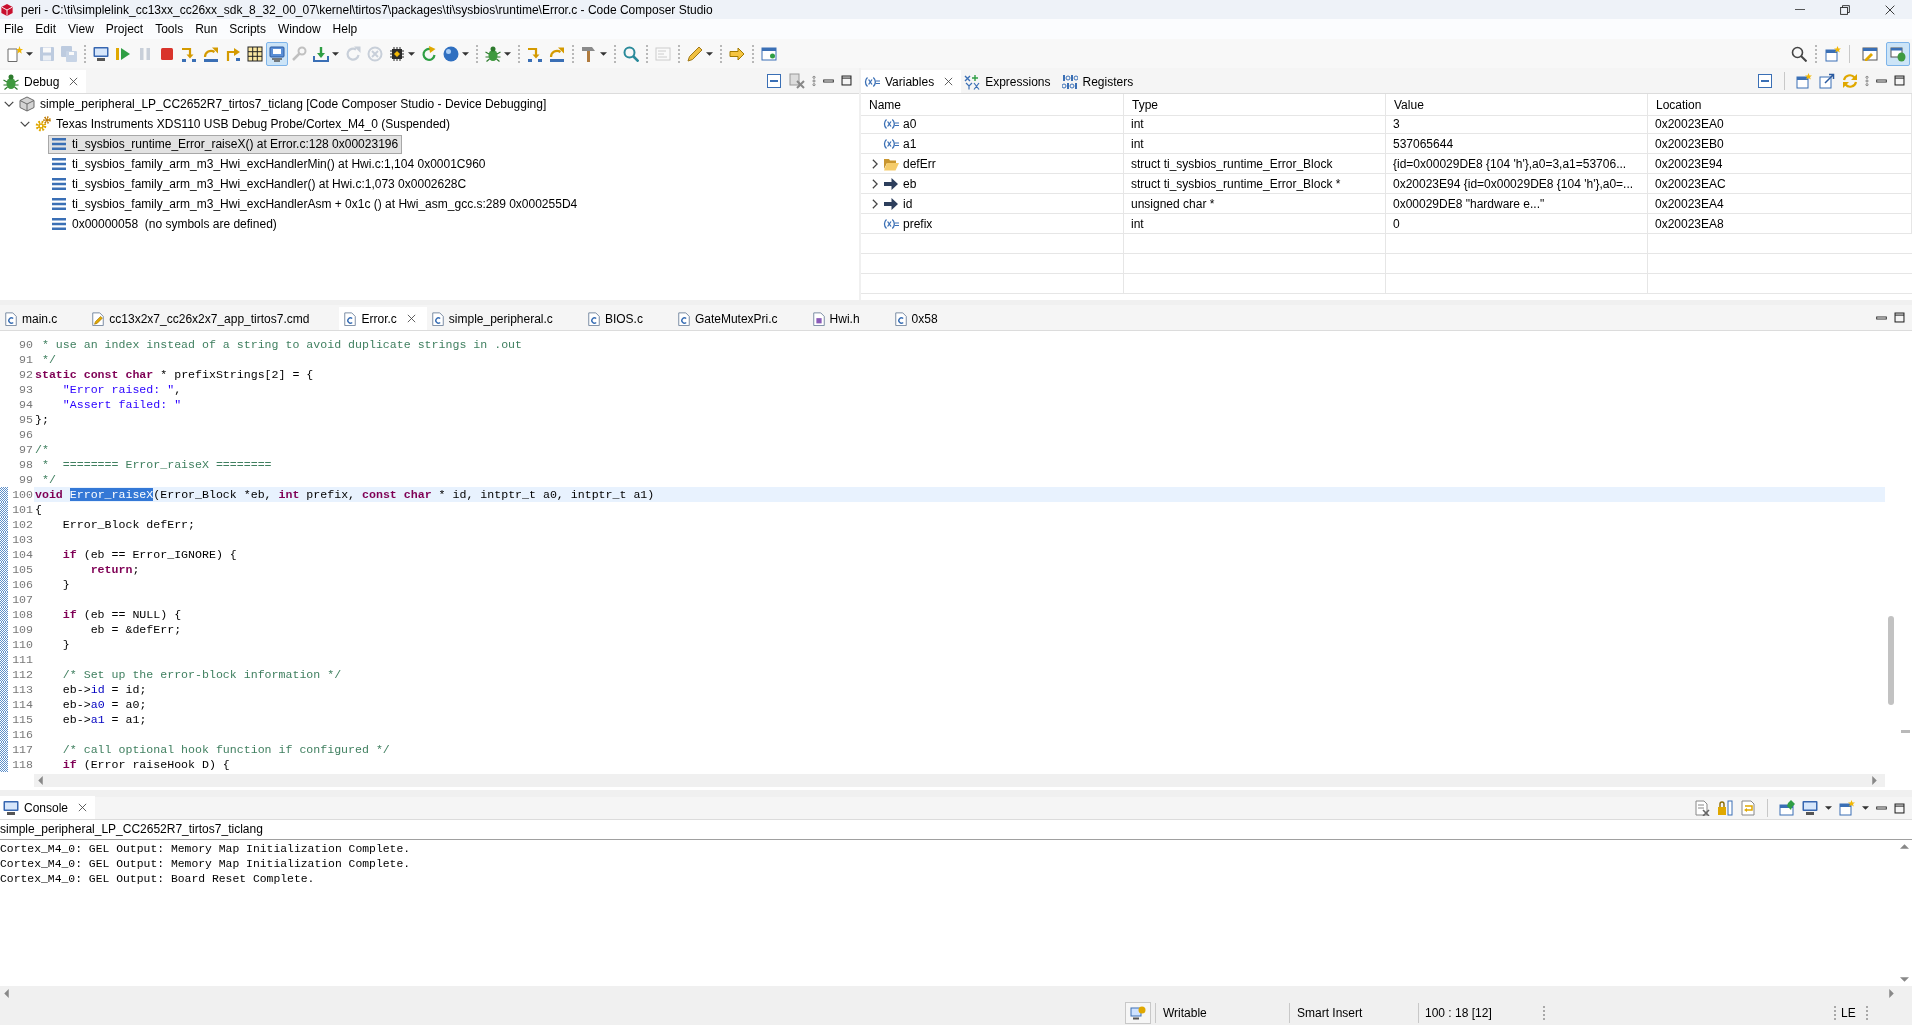 The height and width of the screenshot is (1025, 1912). I want to click on tree-item: Texas Instruments XDS110 USB Debug Probe/Cortex_M4_0 (Suspended), so click(243, 124).